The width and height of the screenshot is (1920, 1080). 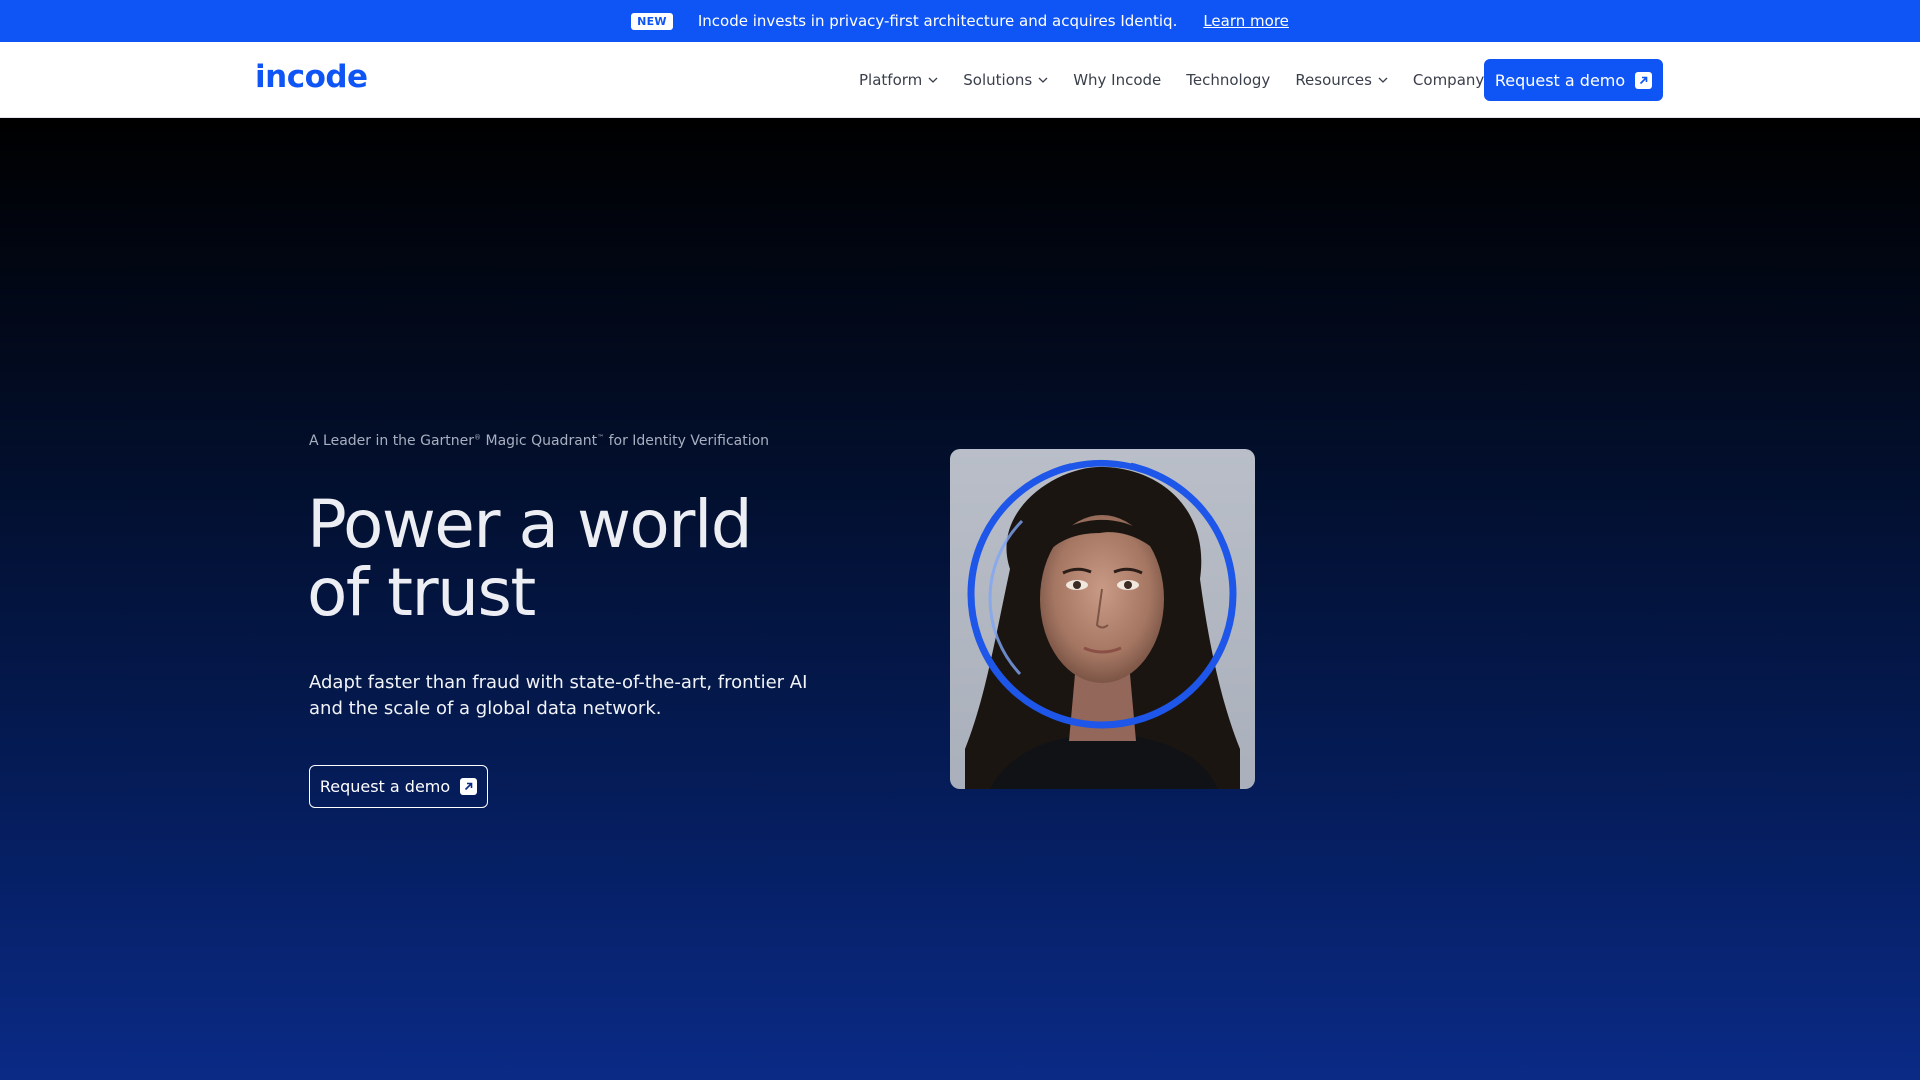 I want to click on registered-mark: ®, so click(x=478, y=437).